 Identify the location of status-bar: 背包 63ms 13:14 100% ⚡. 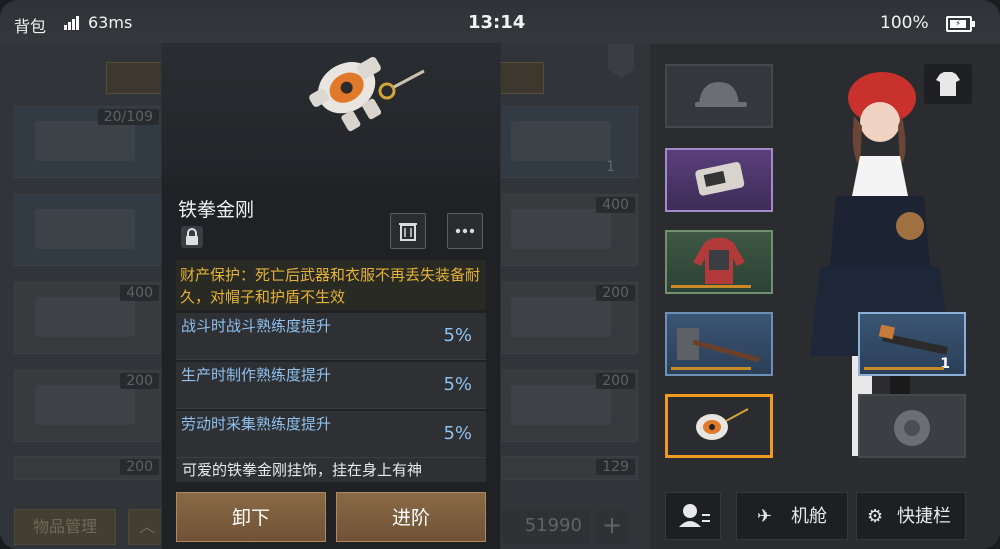
(500, 22).